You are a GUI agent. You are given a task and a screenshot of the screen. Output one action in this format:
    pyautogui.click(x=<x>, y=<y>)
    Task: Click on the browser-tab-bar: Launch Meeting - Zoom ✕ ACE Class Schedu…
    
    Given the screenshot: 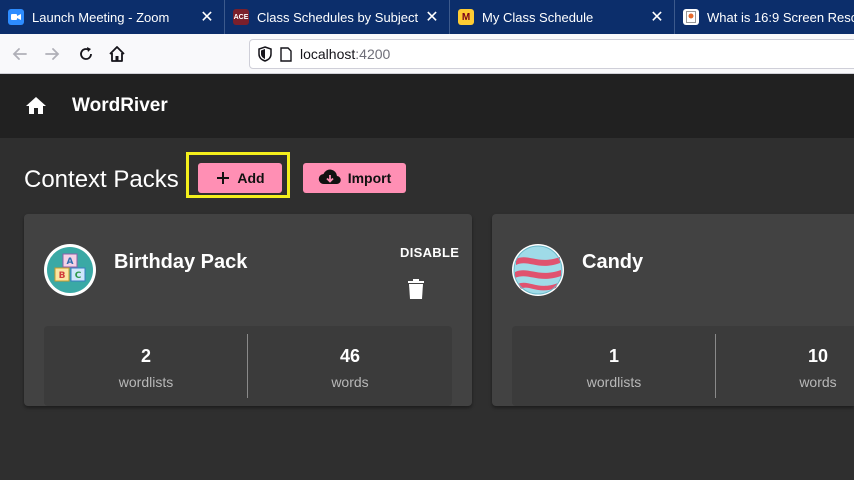 What is the action you would take?
    pyautogui.click(x=427, y=17)
    